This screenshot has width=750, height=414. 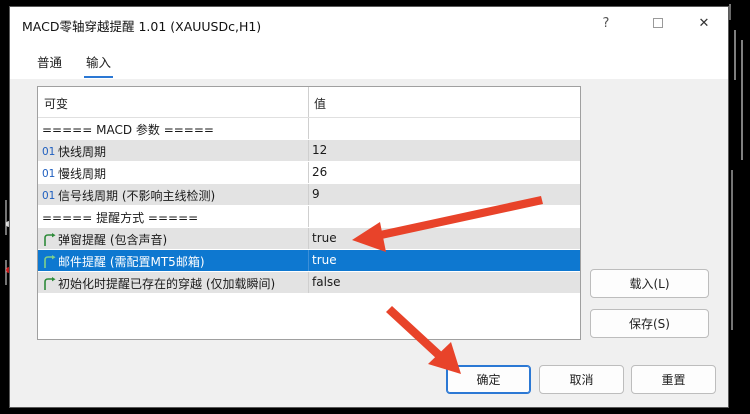 What do you see at coordinates (309, 129) in the screenshot?
I see `table-row: ===== MACD 参数 =====` at bounding box center [309, 129].